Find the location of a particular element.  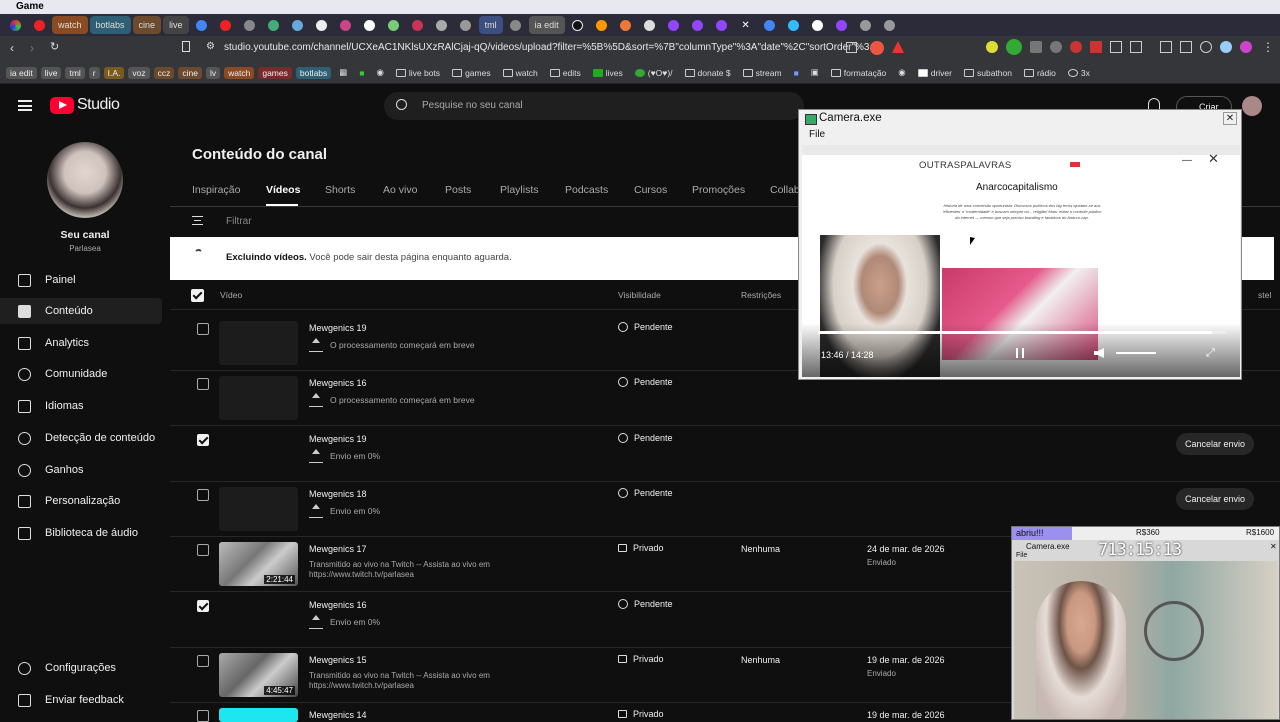

tab-promocoes: Promoções is located at coordinates (718, 190).